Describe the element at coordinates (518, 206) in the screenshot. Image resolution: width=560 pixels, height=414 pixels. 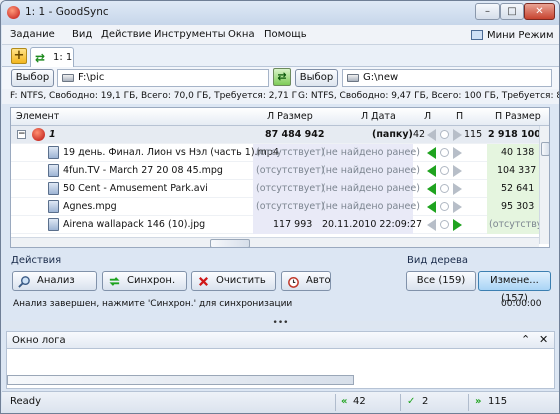
I see `file-right-size: 95 303` at that location.